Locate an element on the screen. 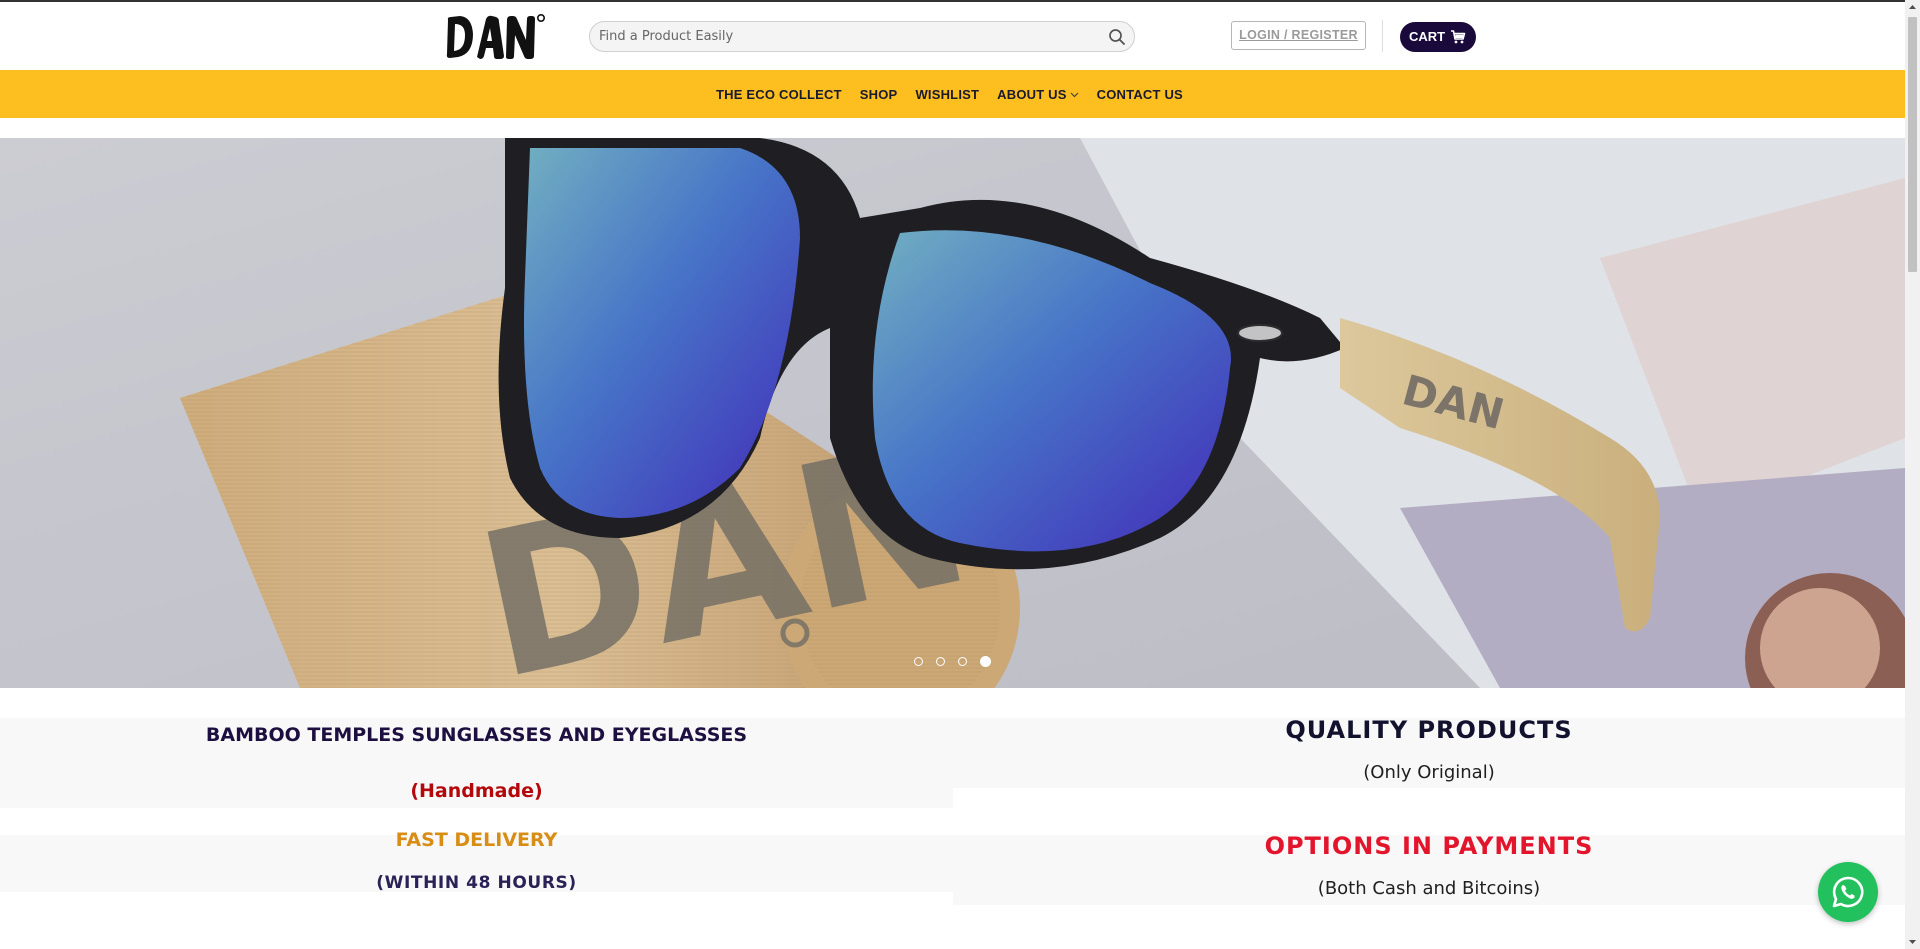 This screenshot has width=1920, height=949. site-header: LOGIN / REGISTER CART is located at coordinates (952, 36).